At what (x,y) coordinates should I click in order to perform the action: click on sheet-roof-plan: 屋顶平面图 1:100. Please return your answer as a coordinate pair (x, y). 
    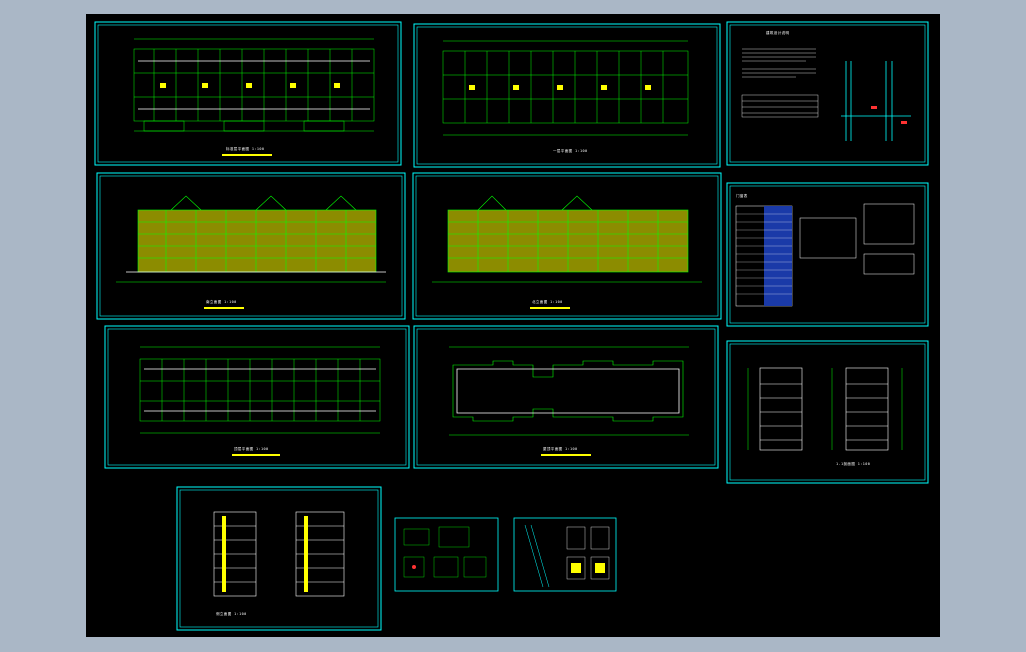
    Looking at the image, I should click on (566, 397).